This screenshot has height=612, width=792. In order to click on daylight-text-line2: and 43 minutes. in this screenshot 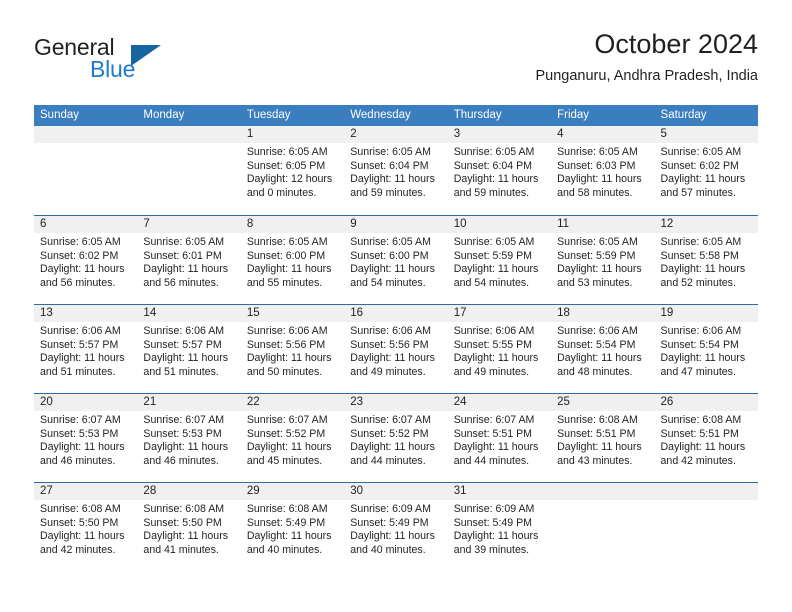, I will do `click(595, 460)`.